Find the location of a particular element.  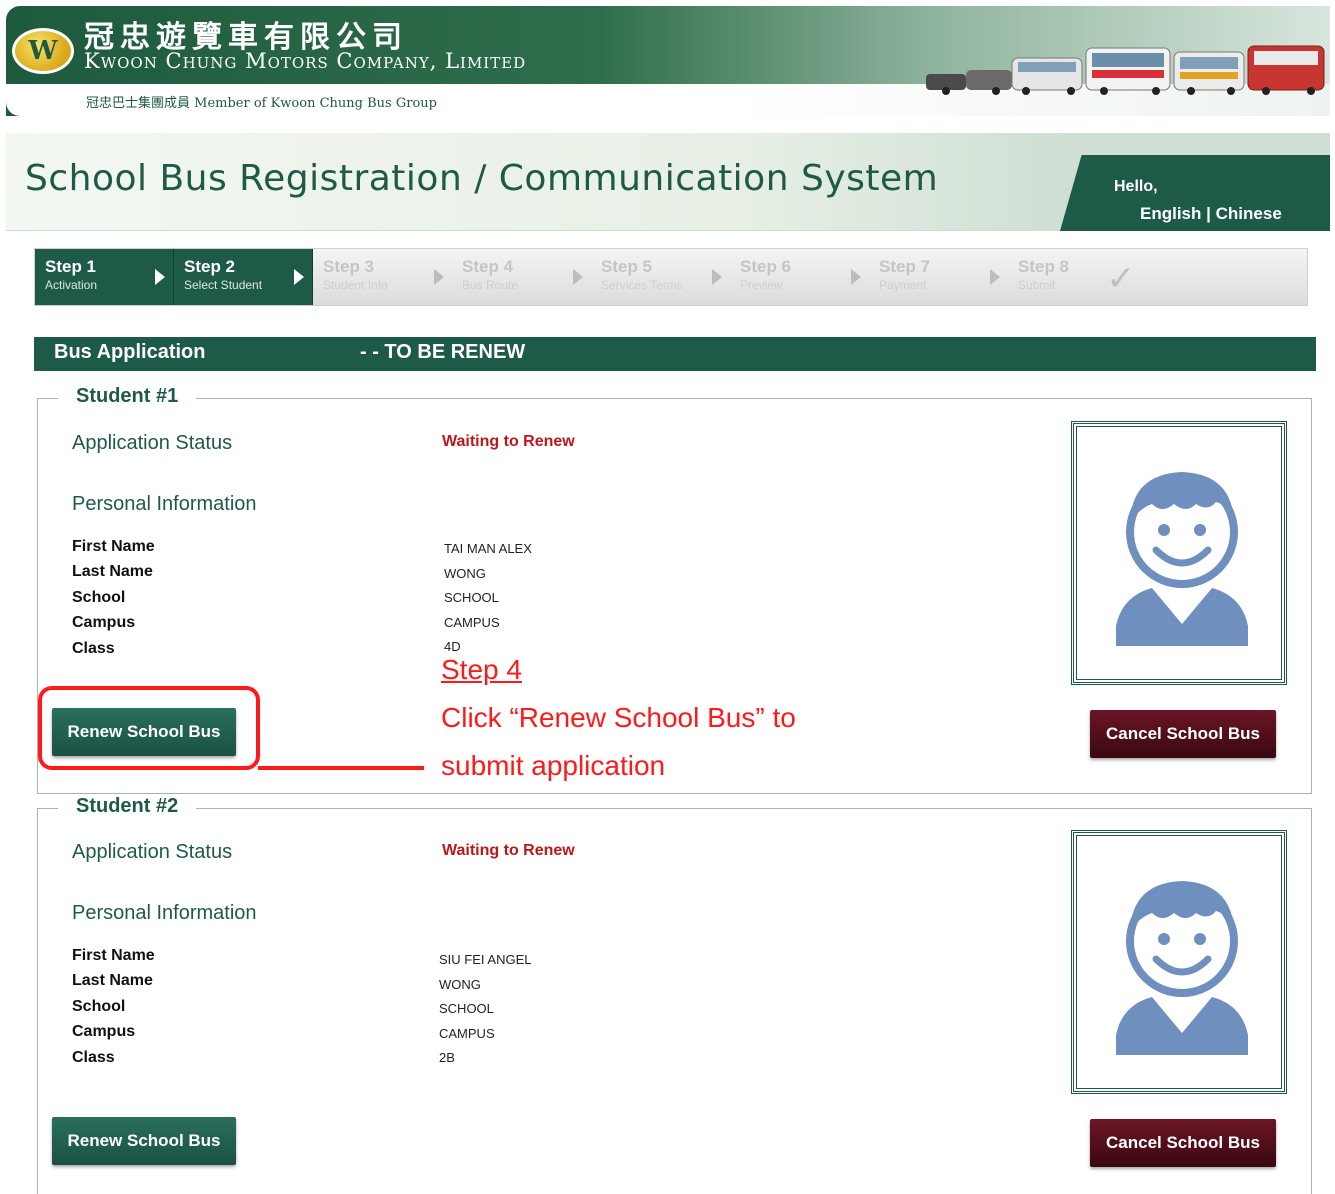

step-subtitle: Bus Route is located at coordinates (490, 285).